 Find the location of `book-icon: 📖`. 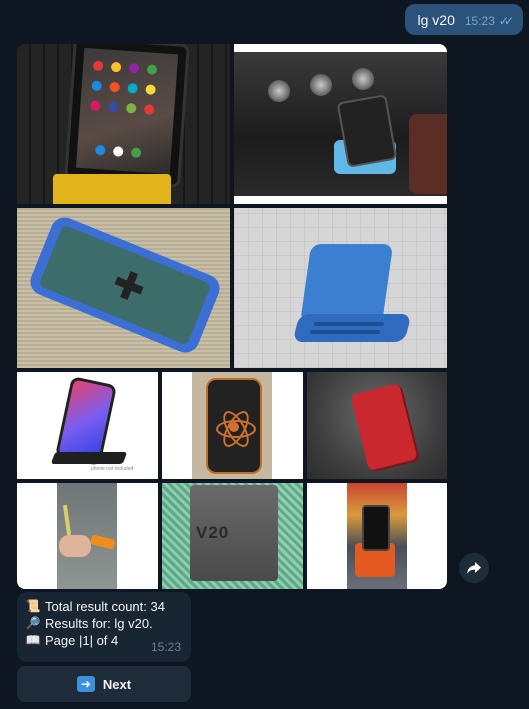

book-icon: 📖 is located at coordinates (33, 640).